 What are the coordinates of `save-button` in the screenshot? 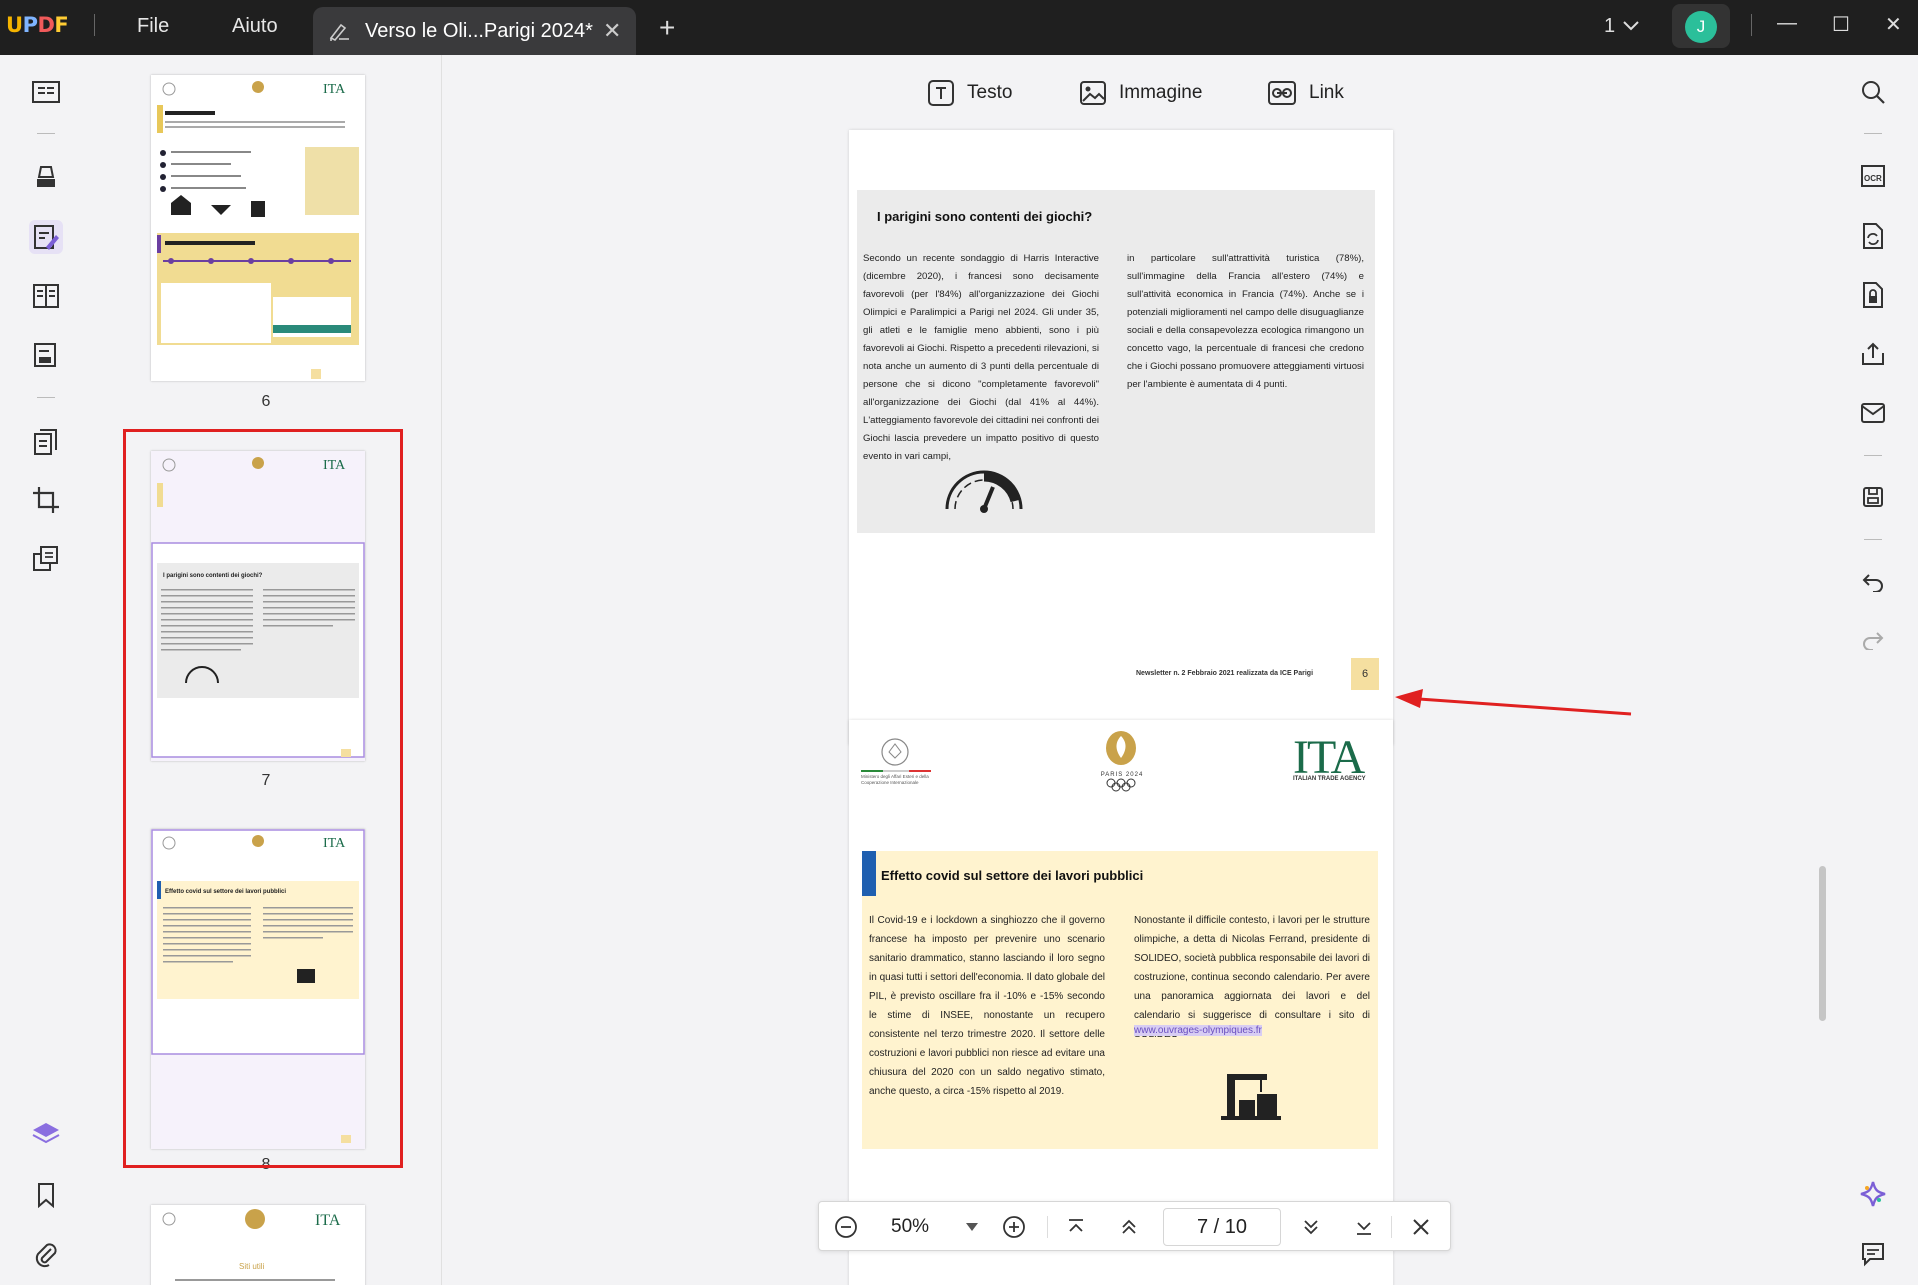 It's located at (1873, 497).